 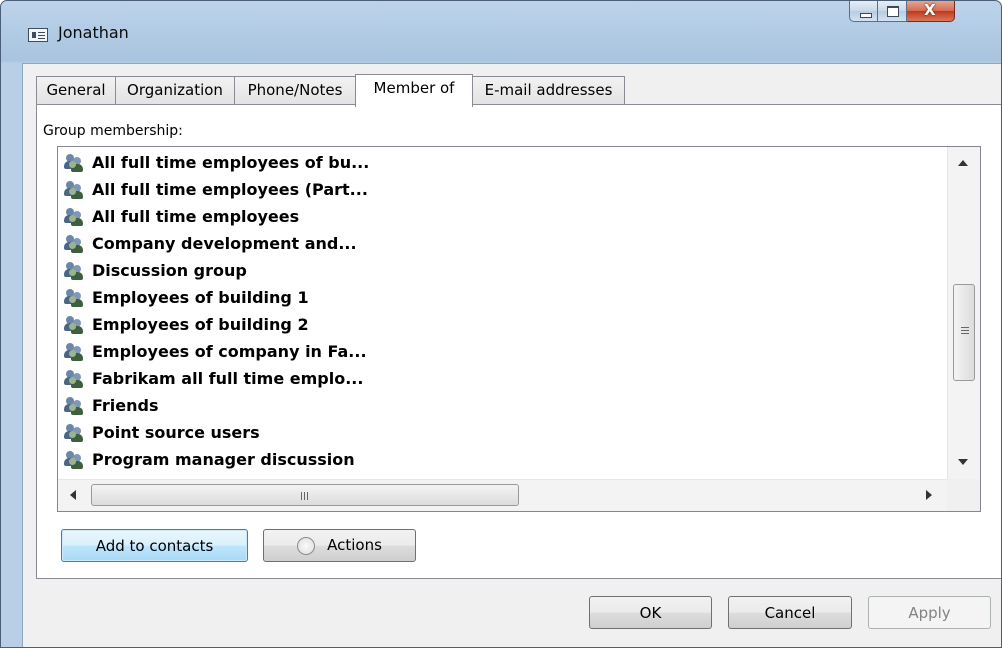 I want to click on window-title: Jonathan, so click(x=93, y=32).